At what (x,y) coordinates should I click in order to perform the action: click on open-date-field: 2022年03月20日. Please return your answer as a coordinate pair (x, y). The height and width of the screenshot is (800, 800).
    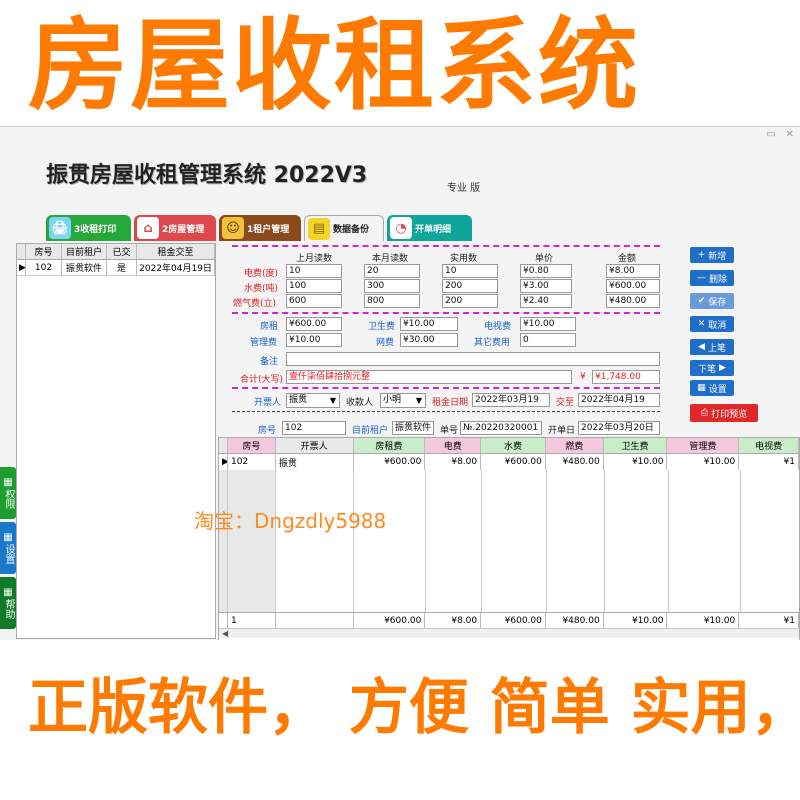
    Looking at the image, I should click on (619, 428).